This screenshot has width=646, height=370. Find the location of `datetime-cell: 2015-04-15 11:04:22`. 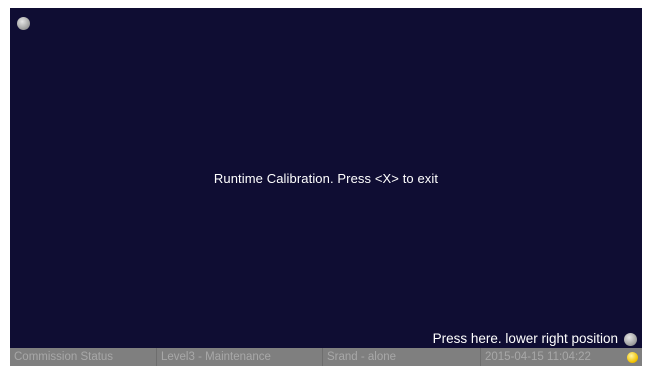

datetime-cell: 2015-04-15 11:04:22 is located at coordinates (561, 357).